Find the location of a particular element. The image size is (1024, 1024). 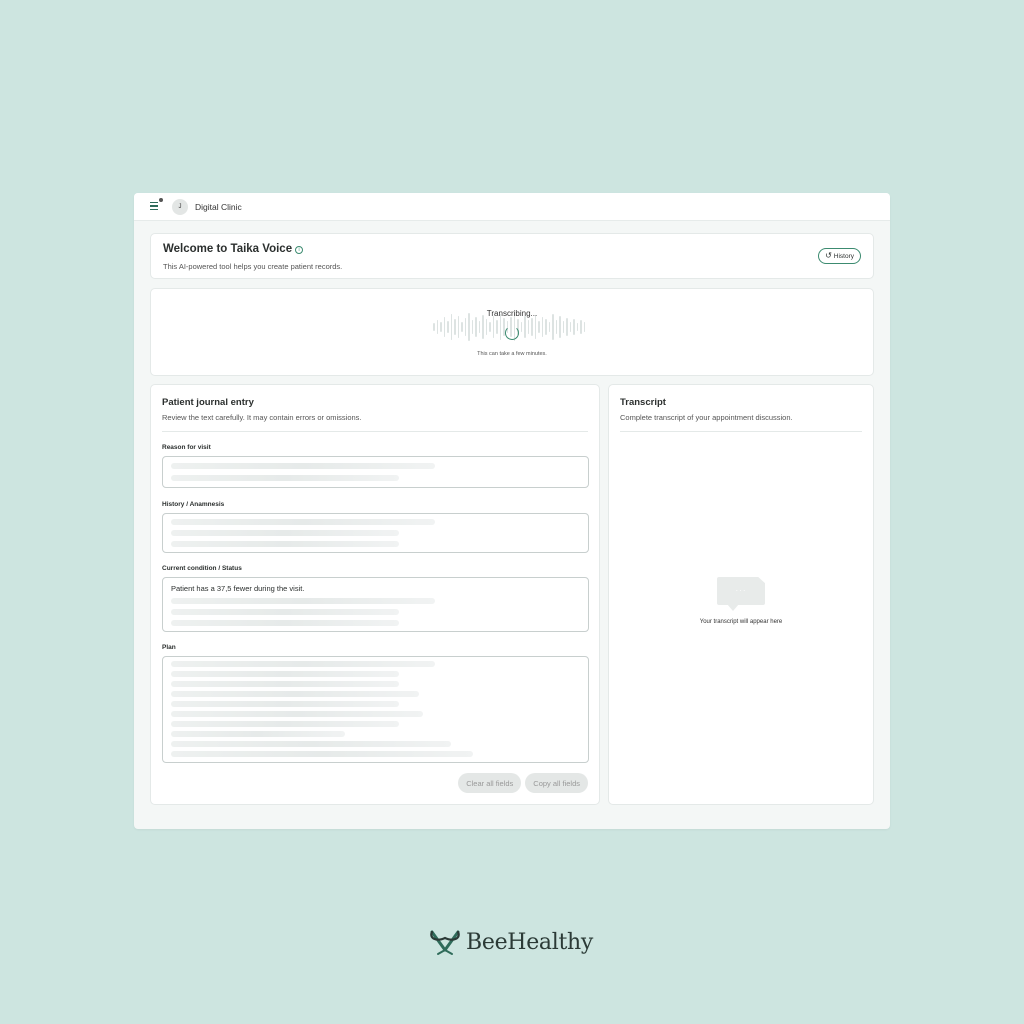

clinic-name: Digital Clinic is located at coordinates (218, 206).